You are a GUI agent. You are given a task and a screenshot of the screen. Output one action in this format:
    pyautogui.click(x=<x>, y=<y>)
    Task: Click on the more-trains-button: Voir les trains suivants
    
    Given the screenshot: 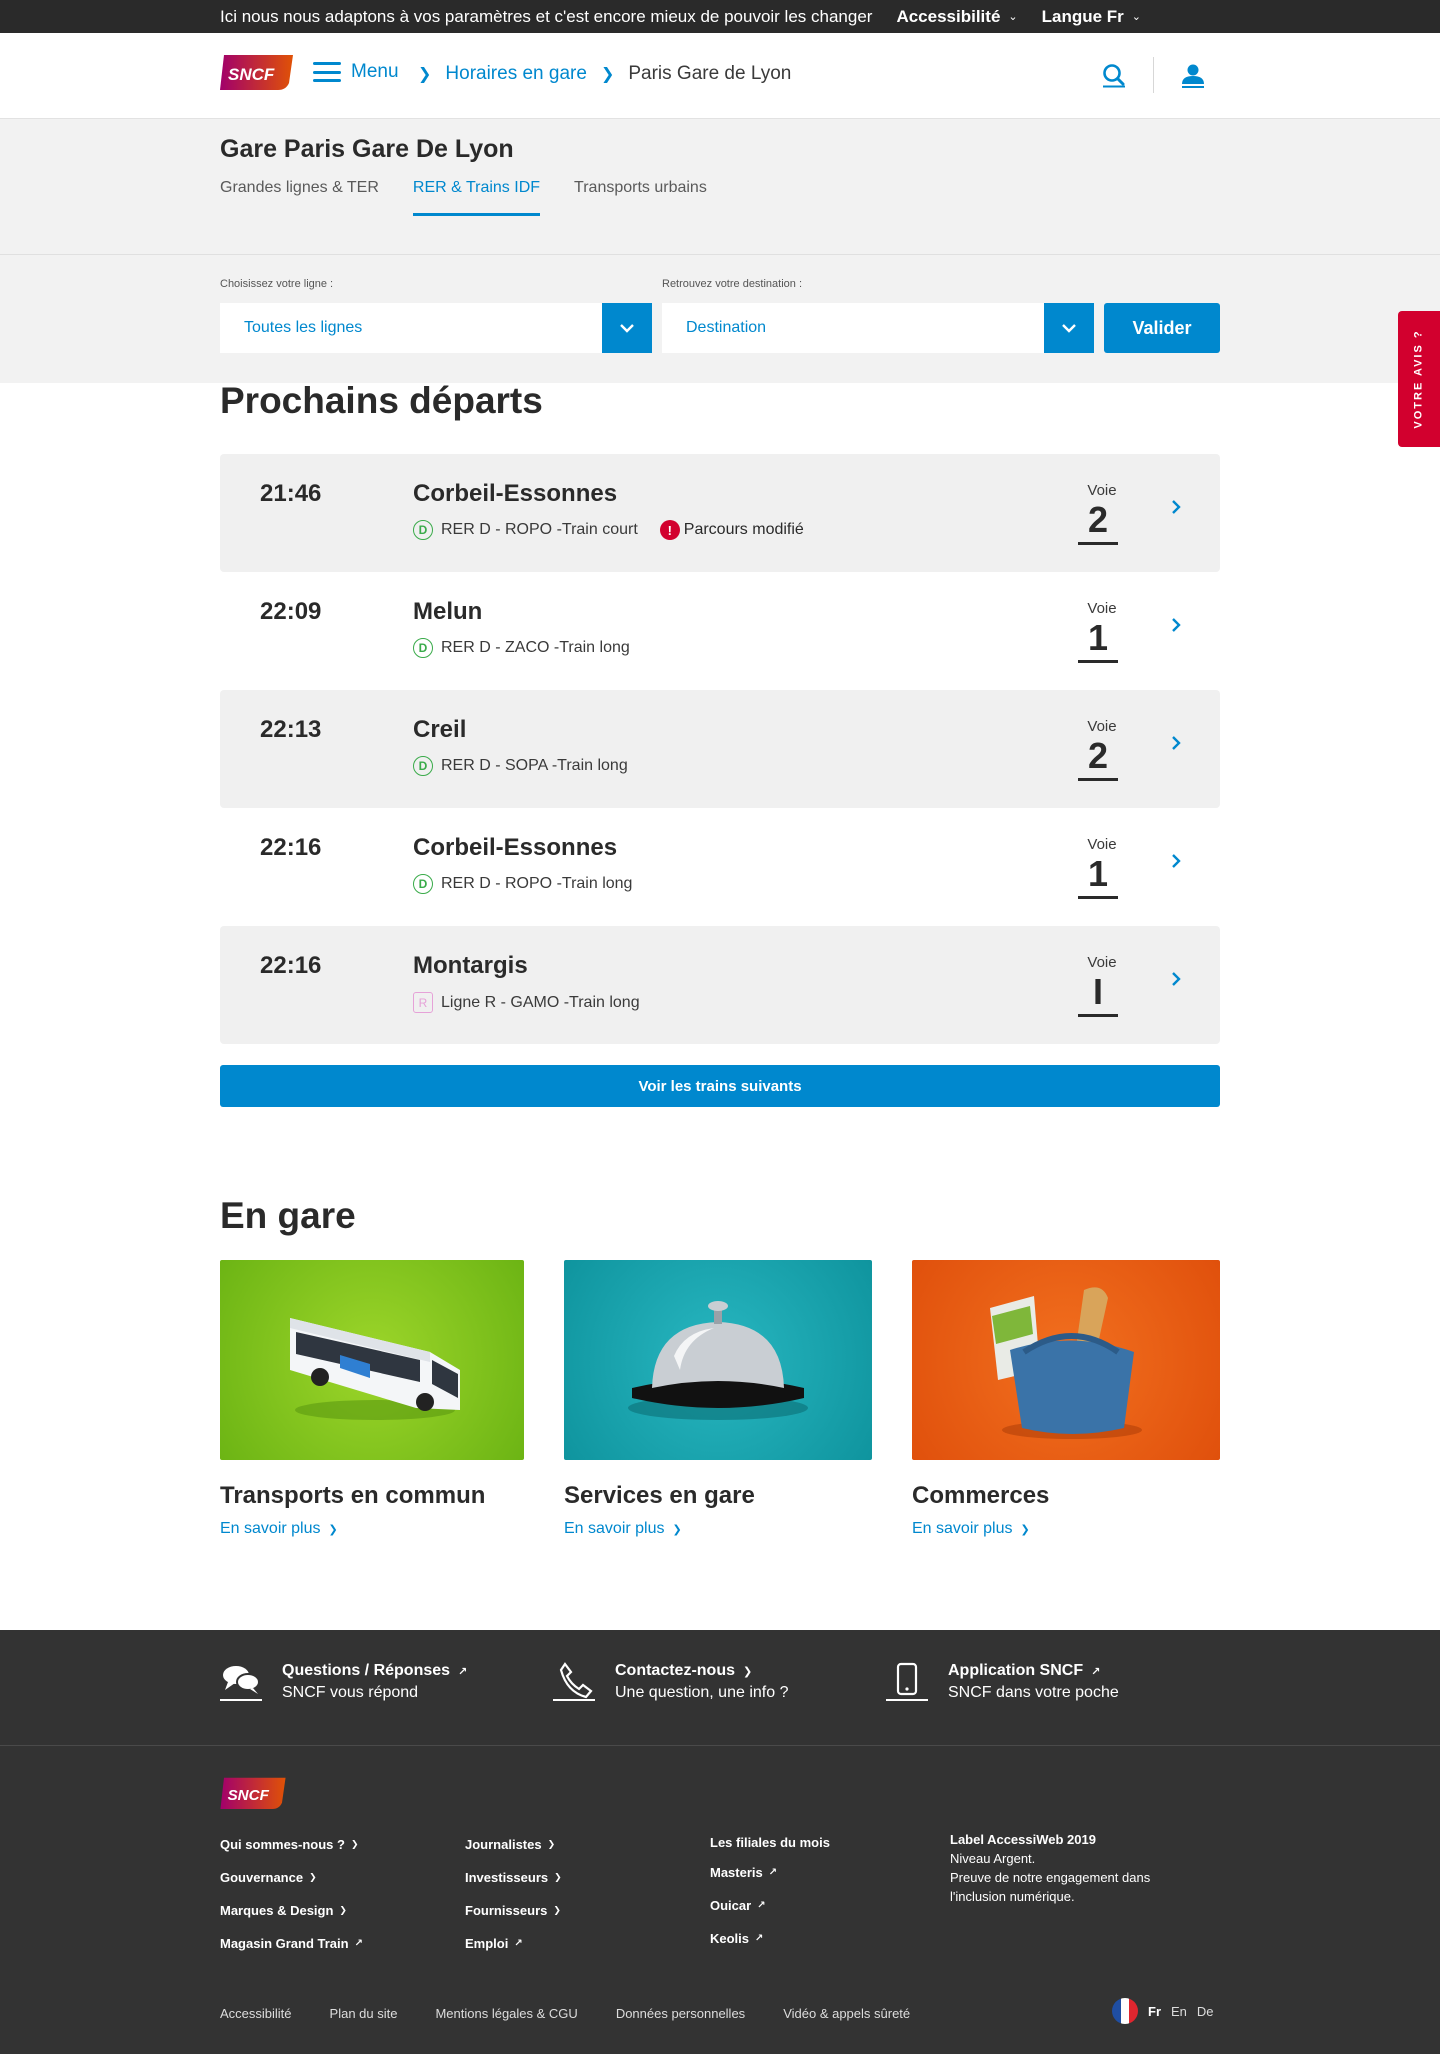 What is the action you would take?
    pyautogui.click(x=720, y=1086)
    